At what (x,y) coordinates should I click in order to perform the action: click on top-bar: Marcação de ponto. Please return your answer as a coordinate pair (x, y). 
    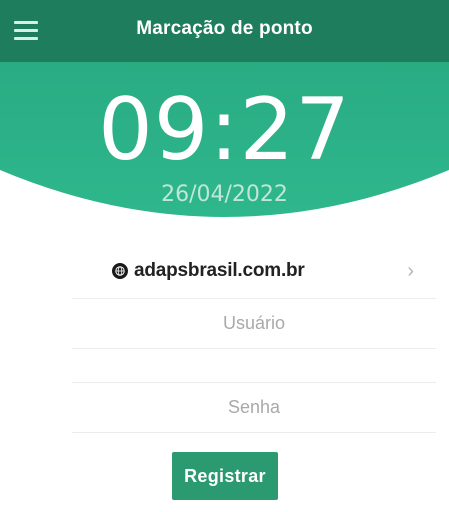
    Looking at the image, I should click on (224, 31).